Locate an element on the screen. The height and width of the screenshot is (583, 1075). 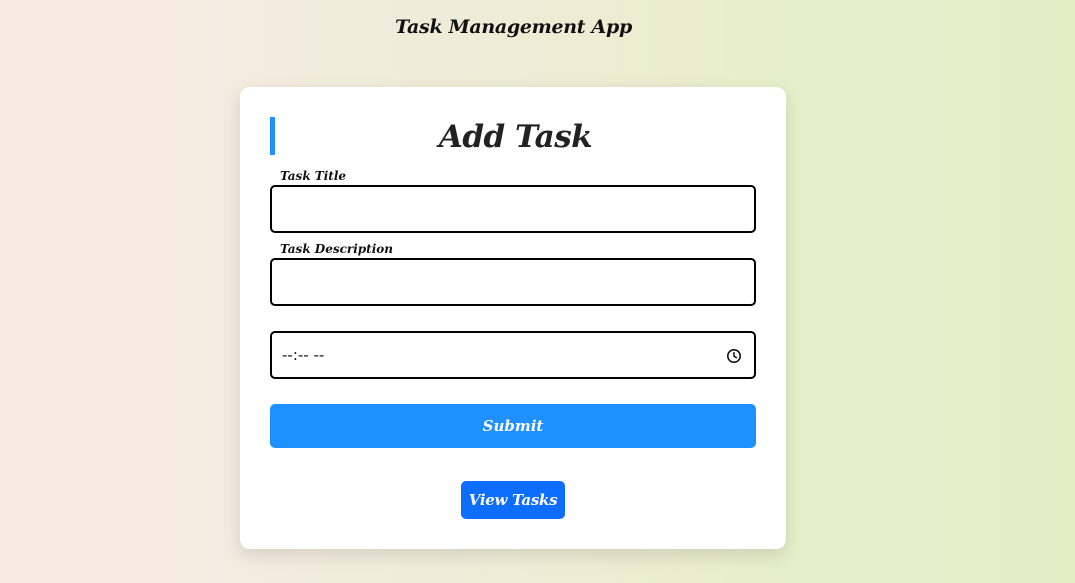
task-title-input is located at coordinates (513, 209).